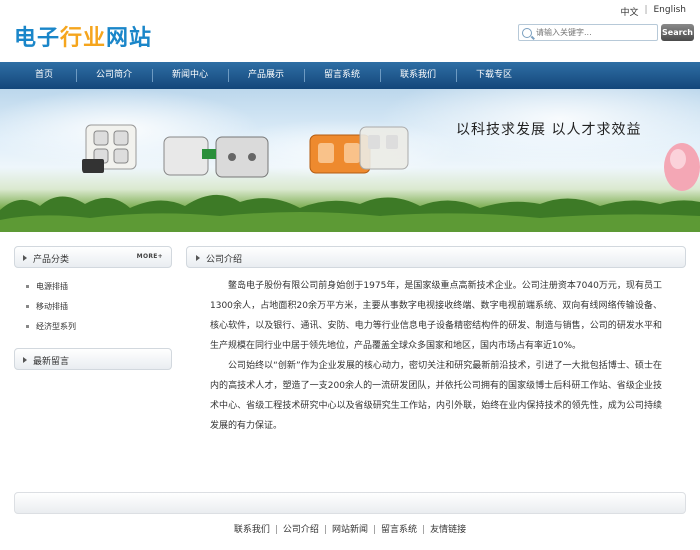 This screenshot has height=550, width=700. Describe the element at coordinates (93, 359) in the screenshot. I see `latest-messages-header: 最新留言` at that location.